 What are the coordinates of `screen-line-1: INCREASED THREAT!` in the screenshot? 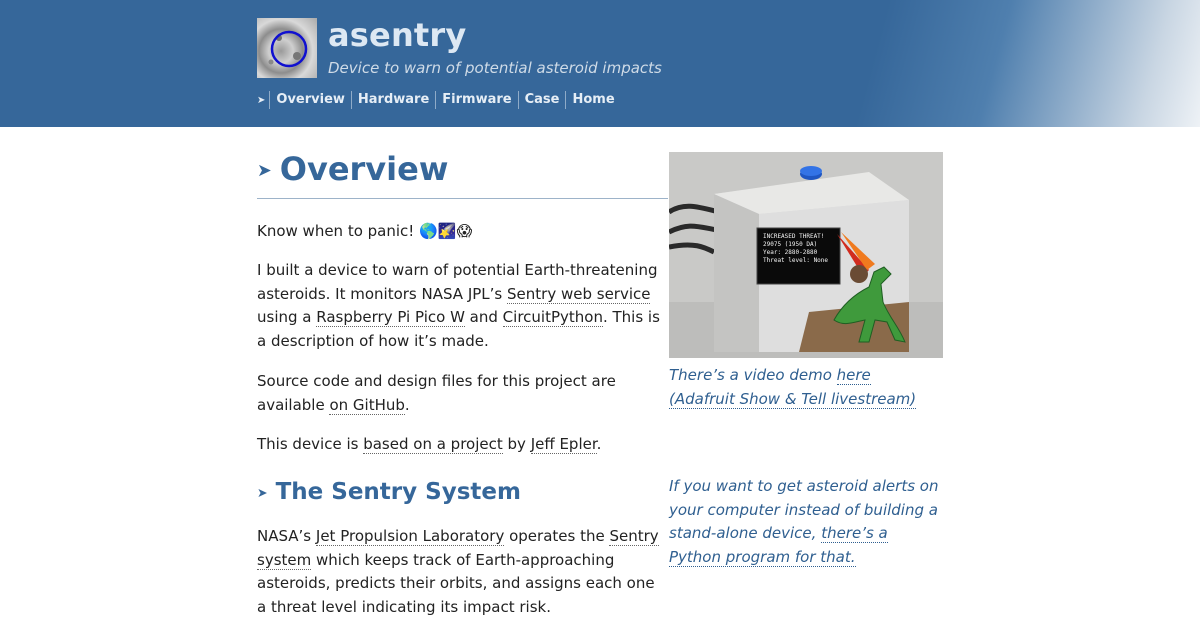 It's located at (793, 236).